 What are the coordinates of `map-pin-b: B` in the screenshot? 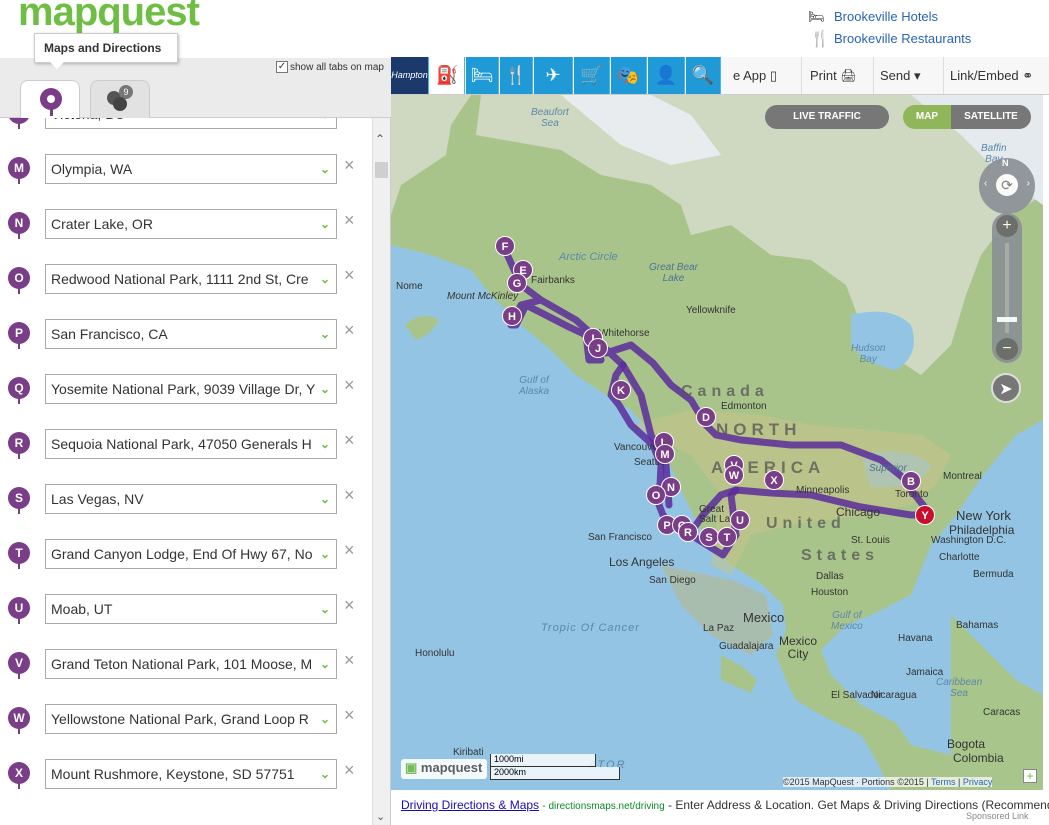 It's located at (911, 481).